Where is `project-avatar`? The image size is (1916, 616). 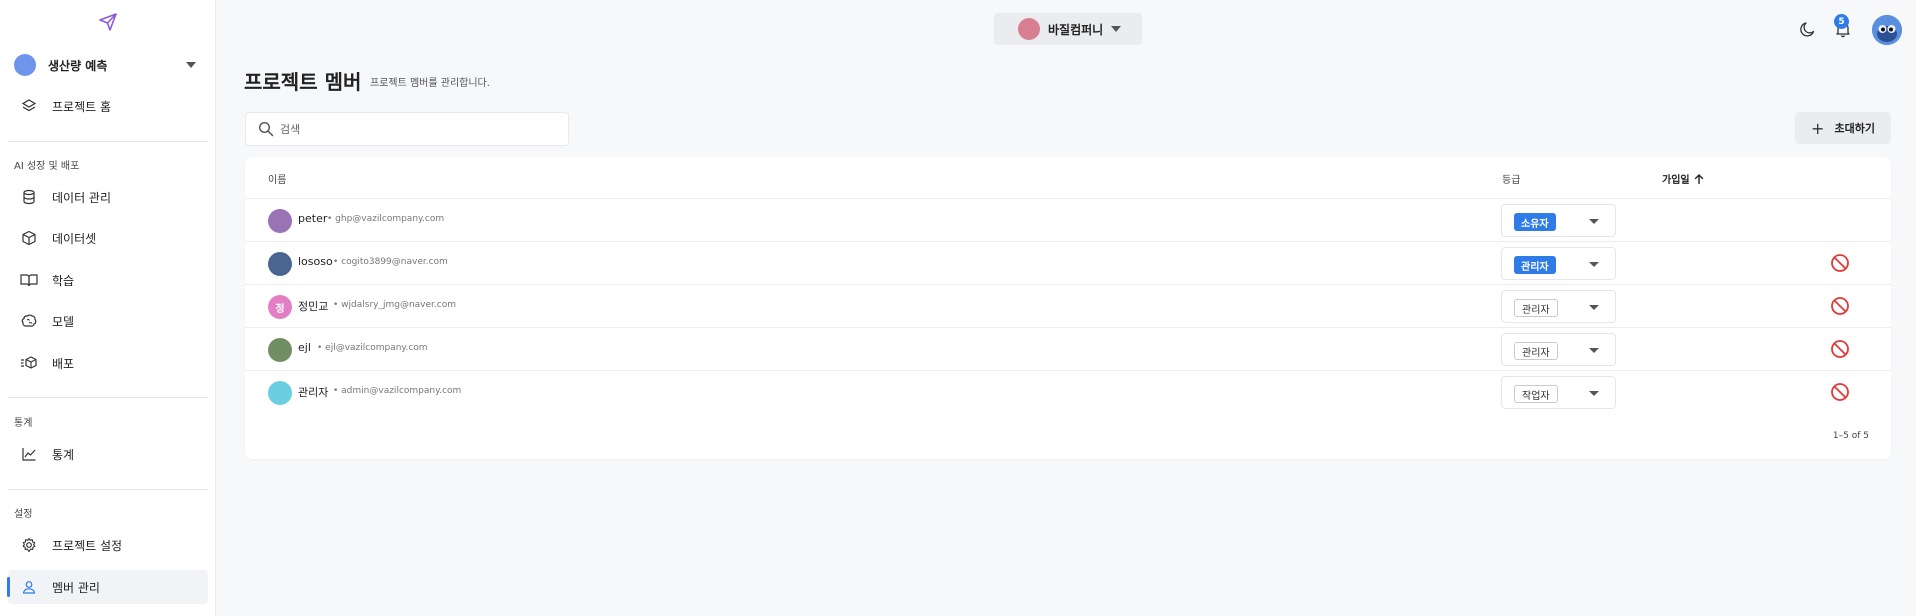 project-avatar is located at coordinates (25, 65).